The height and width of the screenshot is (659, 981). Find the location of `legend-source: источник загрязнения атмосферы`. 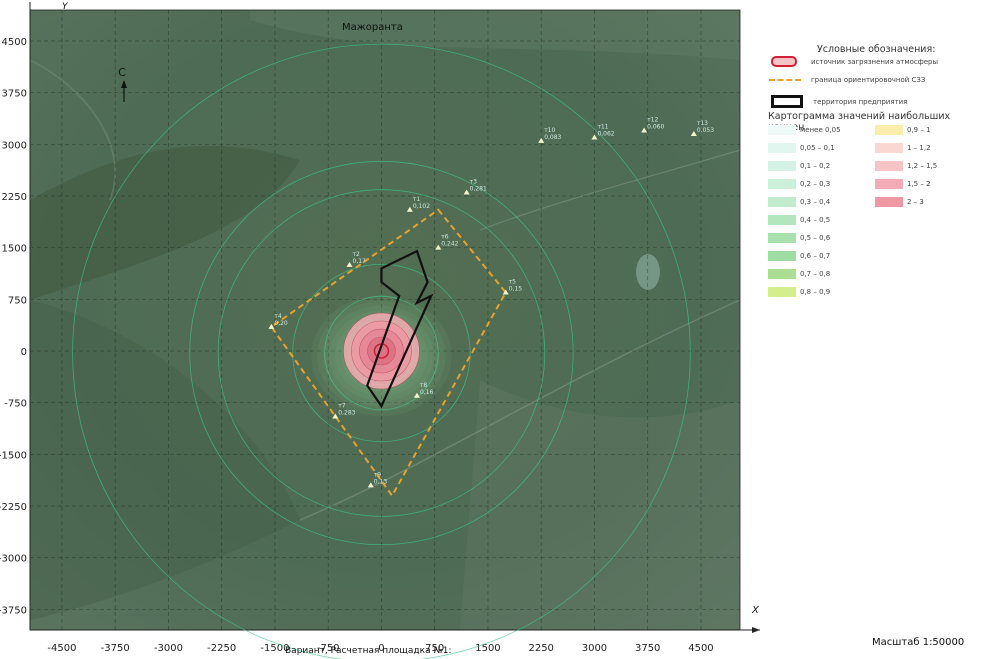

legend-source: источник загрязнения атмосферы is located at coordinates (854, 61).